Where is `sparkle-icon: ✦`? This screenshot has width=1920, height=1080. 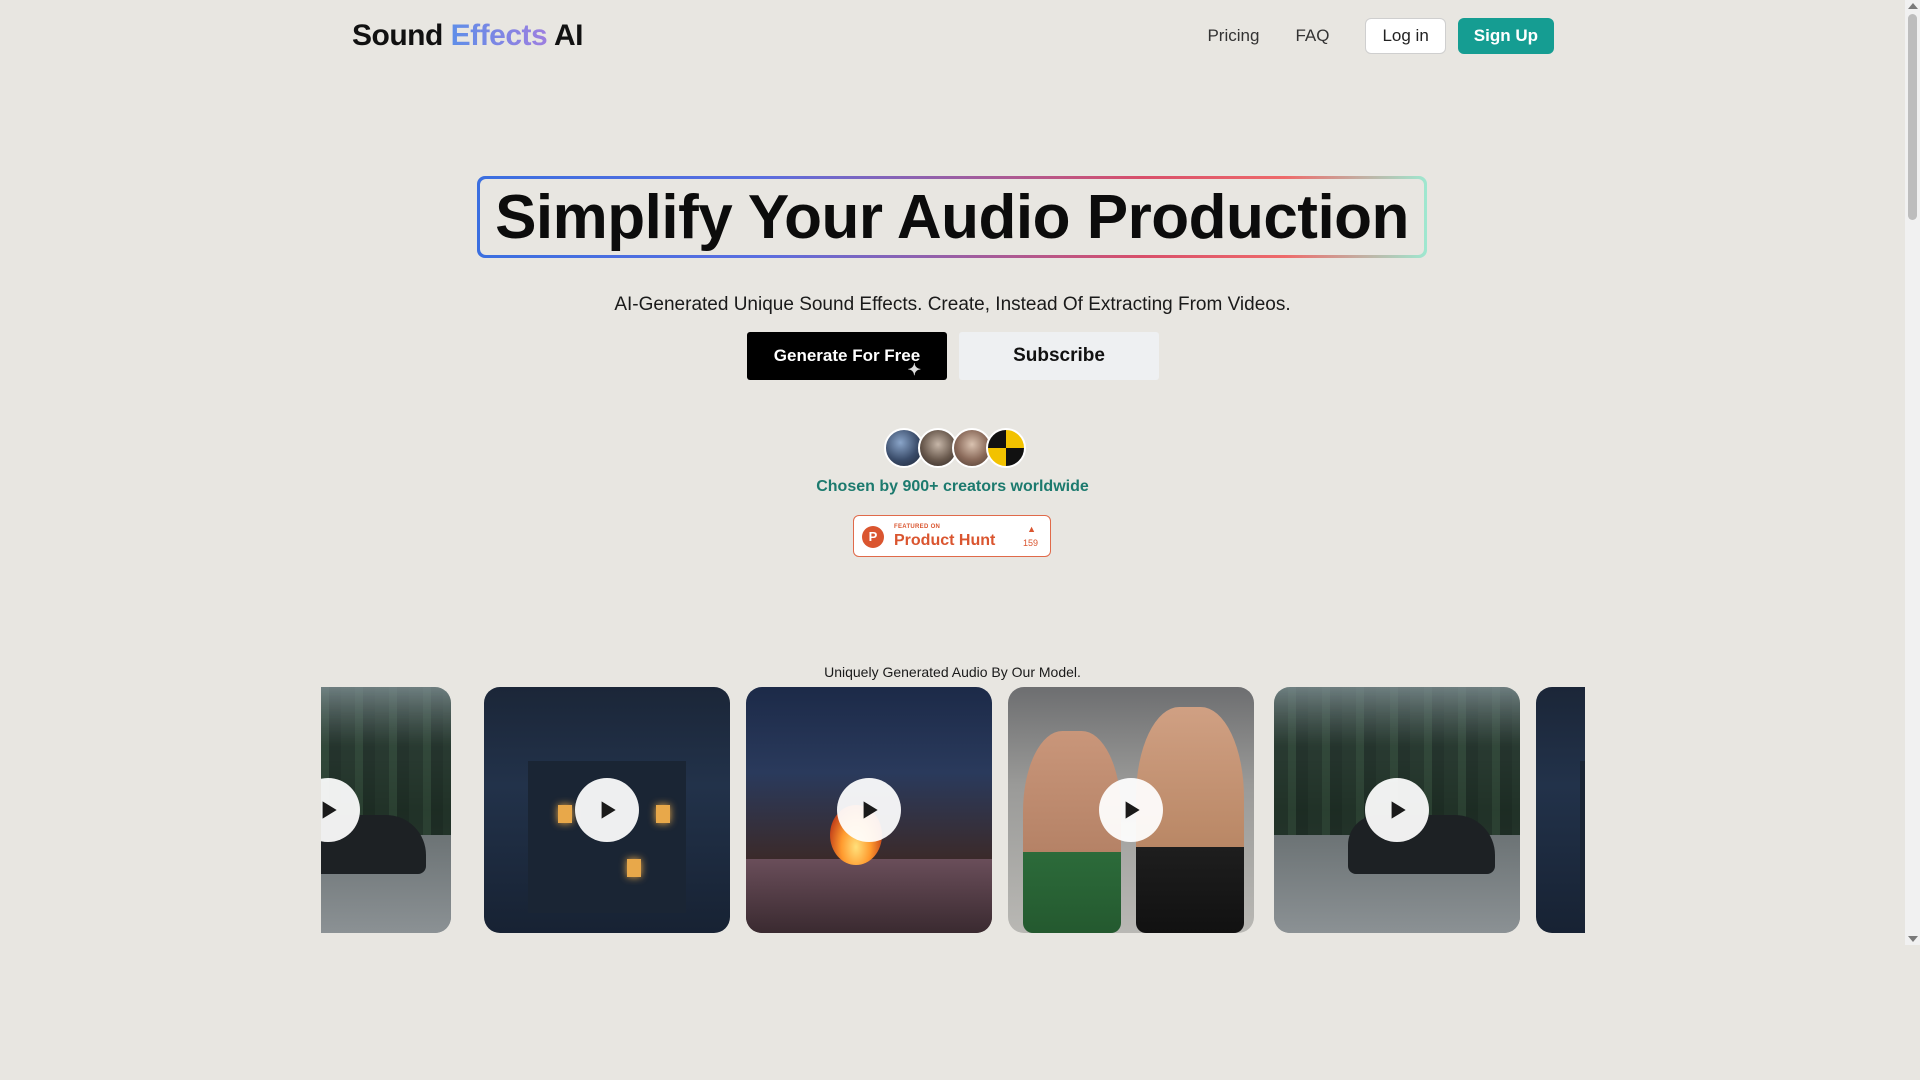 sparkle-icon: ✦ is located at coordinates (914, 370).